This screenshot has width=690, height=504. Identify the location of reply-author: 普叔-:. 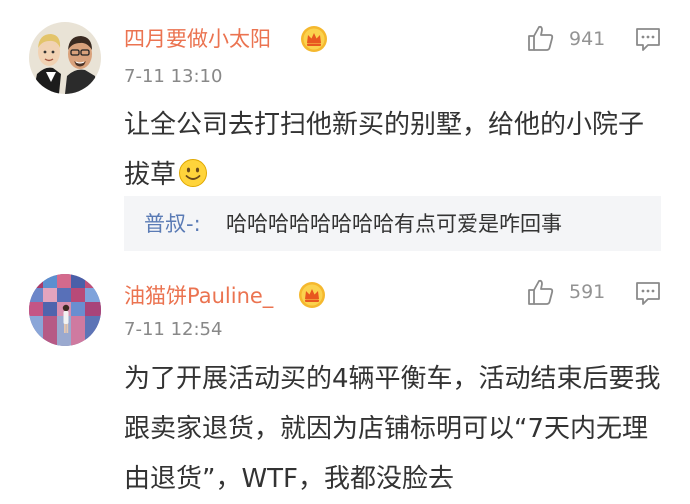
(172, 224).